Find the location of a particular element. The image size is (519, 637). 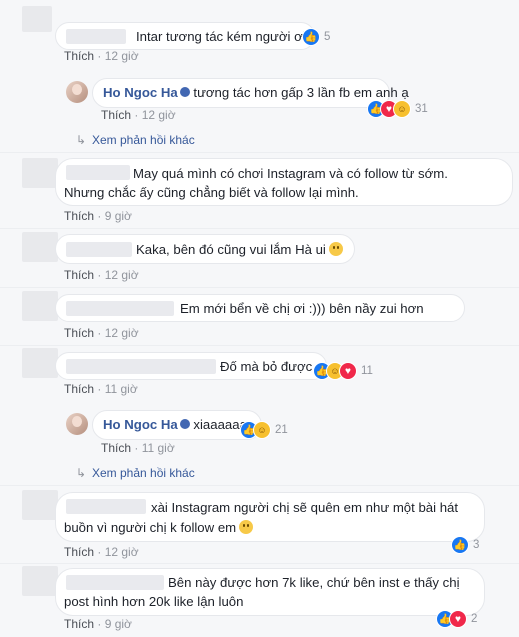

worried-emoji-icon is located at coordinates (246, 527).